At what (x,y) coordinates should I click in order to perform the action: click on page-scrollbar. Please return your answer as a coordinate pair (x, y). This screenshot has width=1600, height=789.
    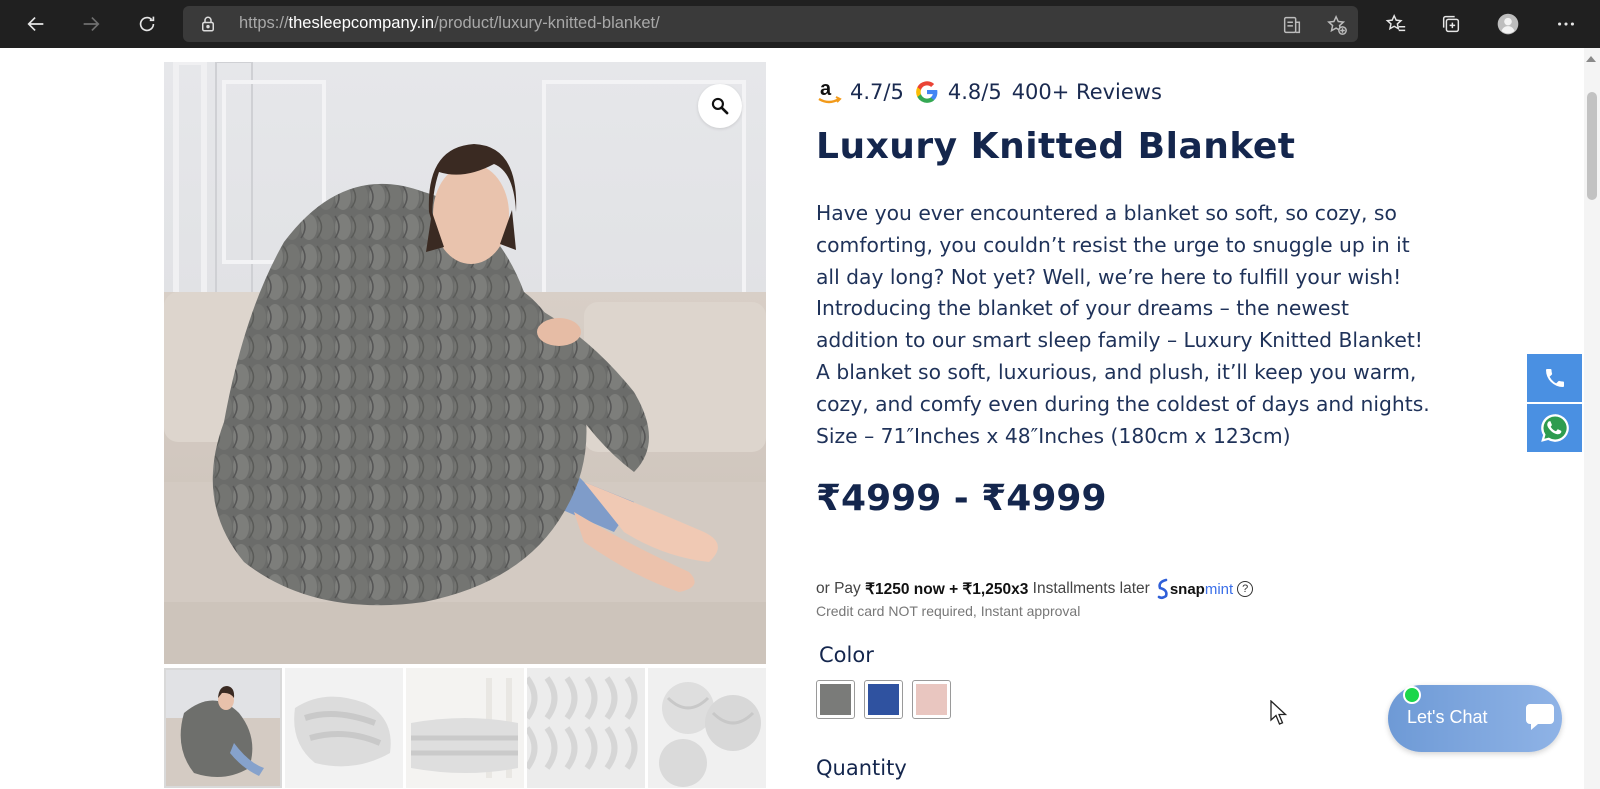
    Looking at the image, I should click on (1592, 418).